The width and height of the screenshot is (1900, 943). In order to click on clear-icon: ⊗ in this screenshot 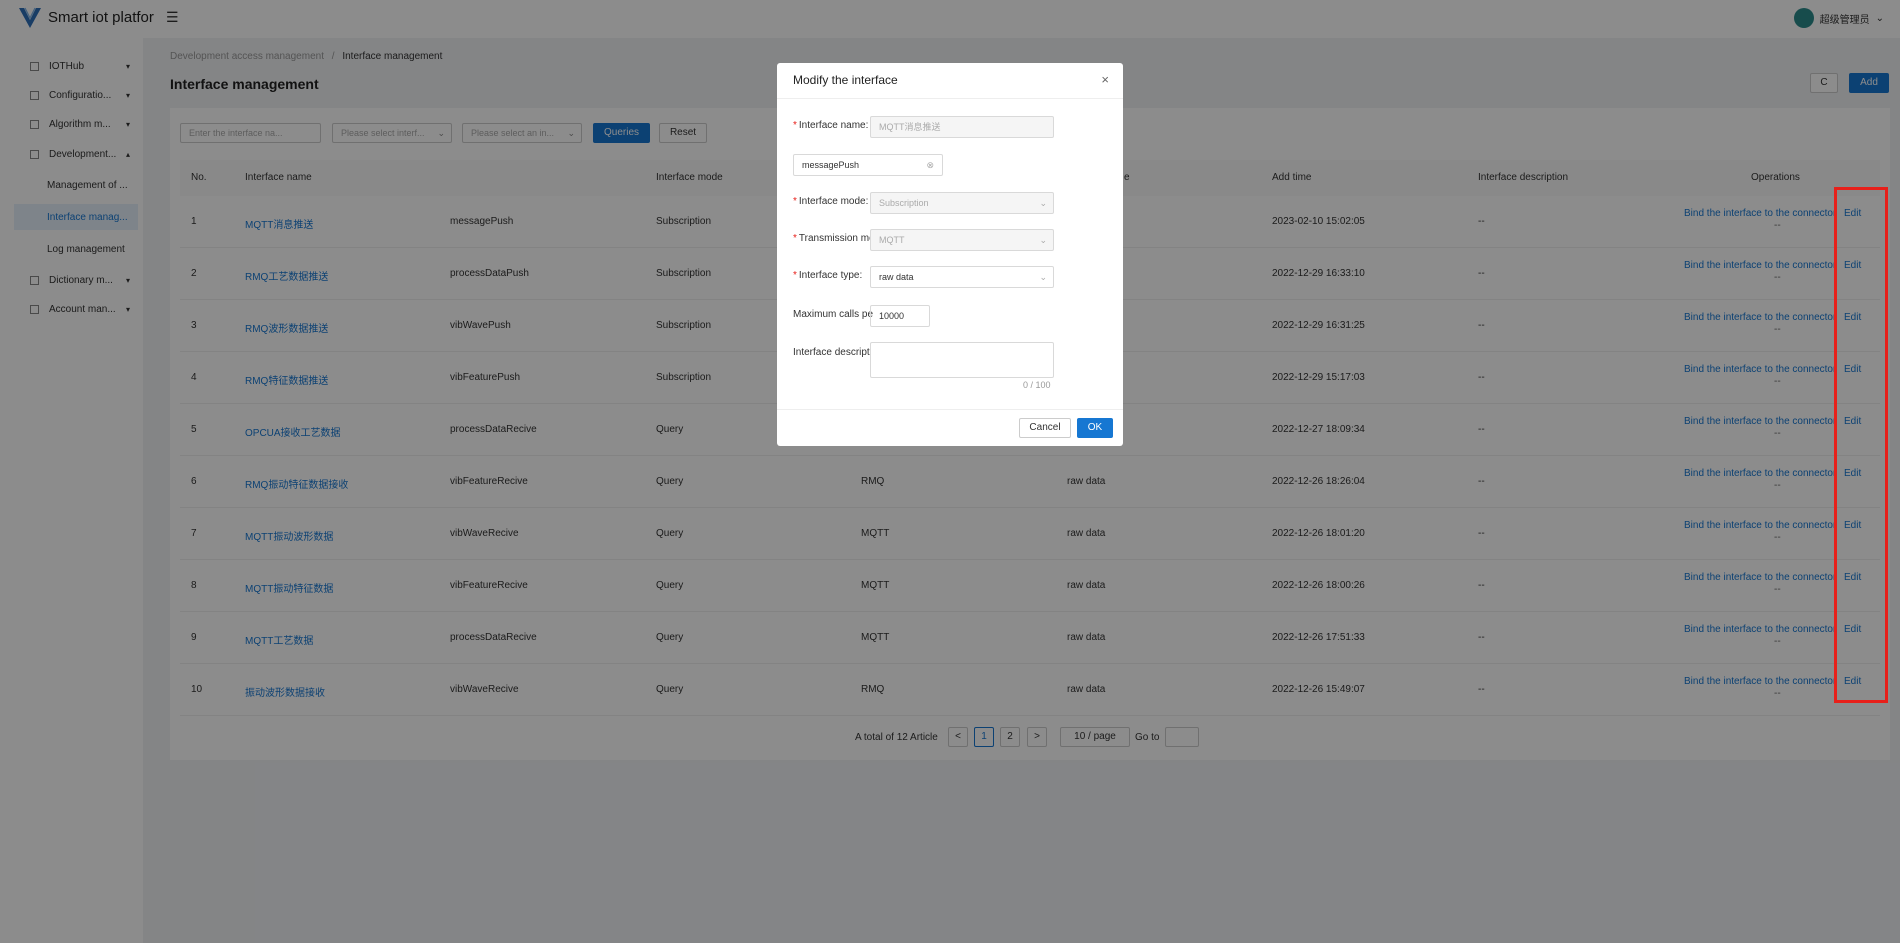, I will do `click(930, 165)`.